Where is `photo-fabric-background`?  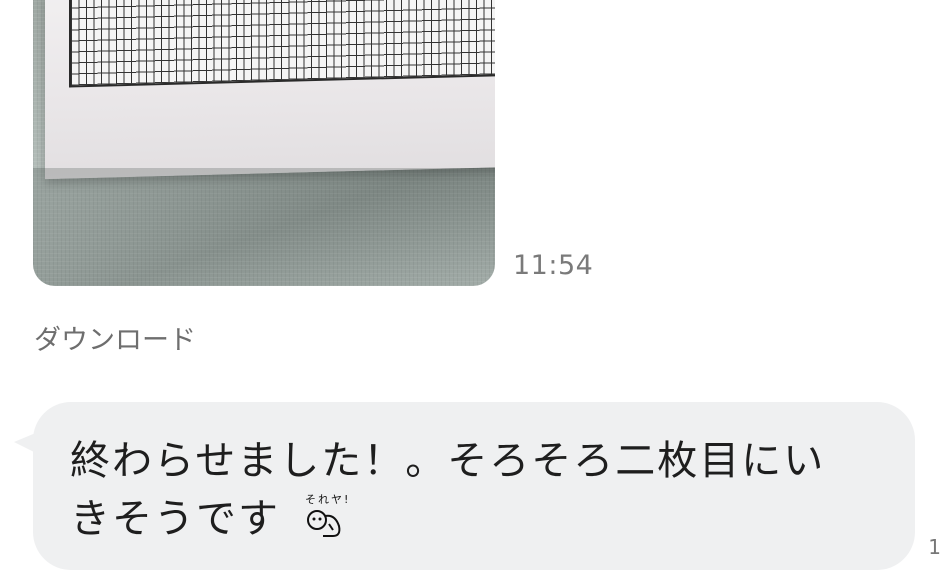
photo-fabric-background is located at coordinates (264, 227).